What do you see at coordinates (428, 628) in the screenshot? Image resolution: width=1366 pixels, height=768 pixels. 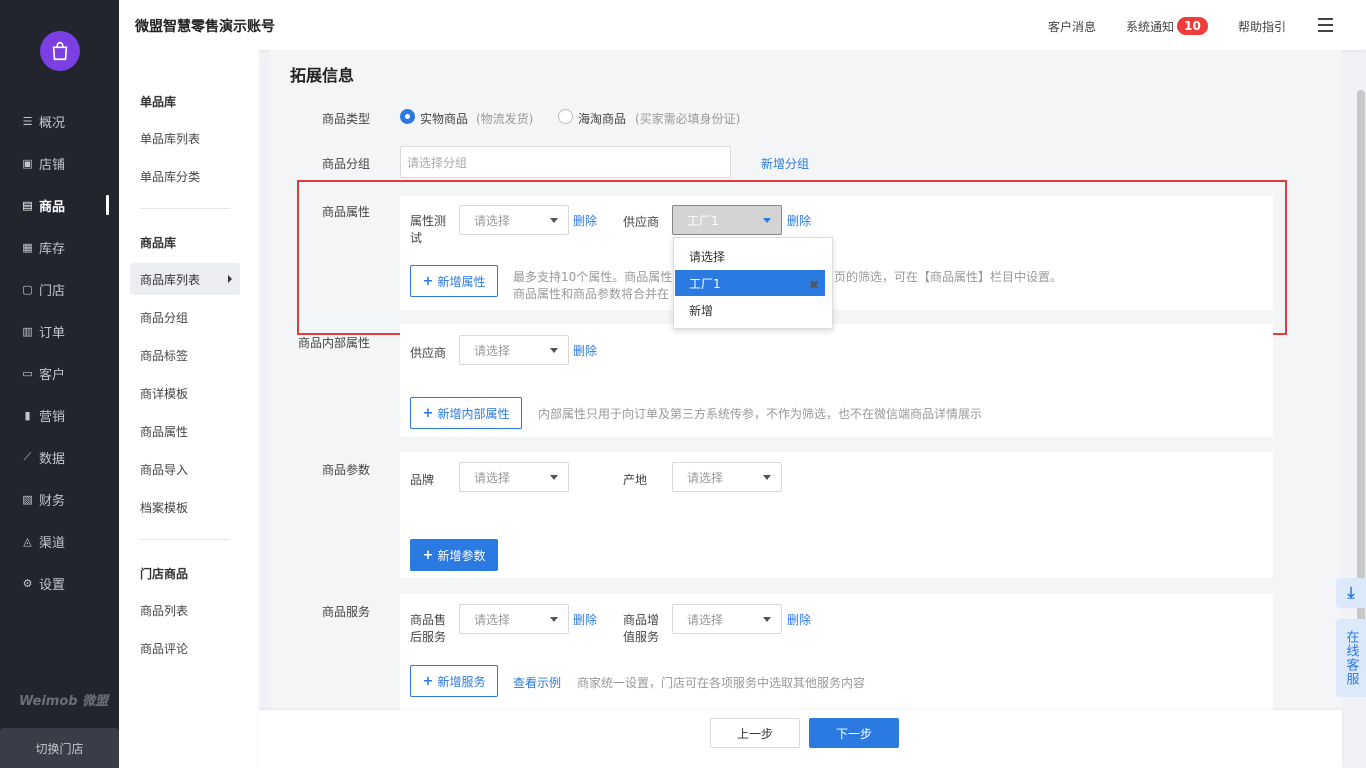 I see `after-sale-label: 商品售后服务` at bounding box center [428, 628].